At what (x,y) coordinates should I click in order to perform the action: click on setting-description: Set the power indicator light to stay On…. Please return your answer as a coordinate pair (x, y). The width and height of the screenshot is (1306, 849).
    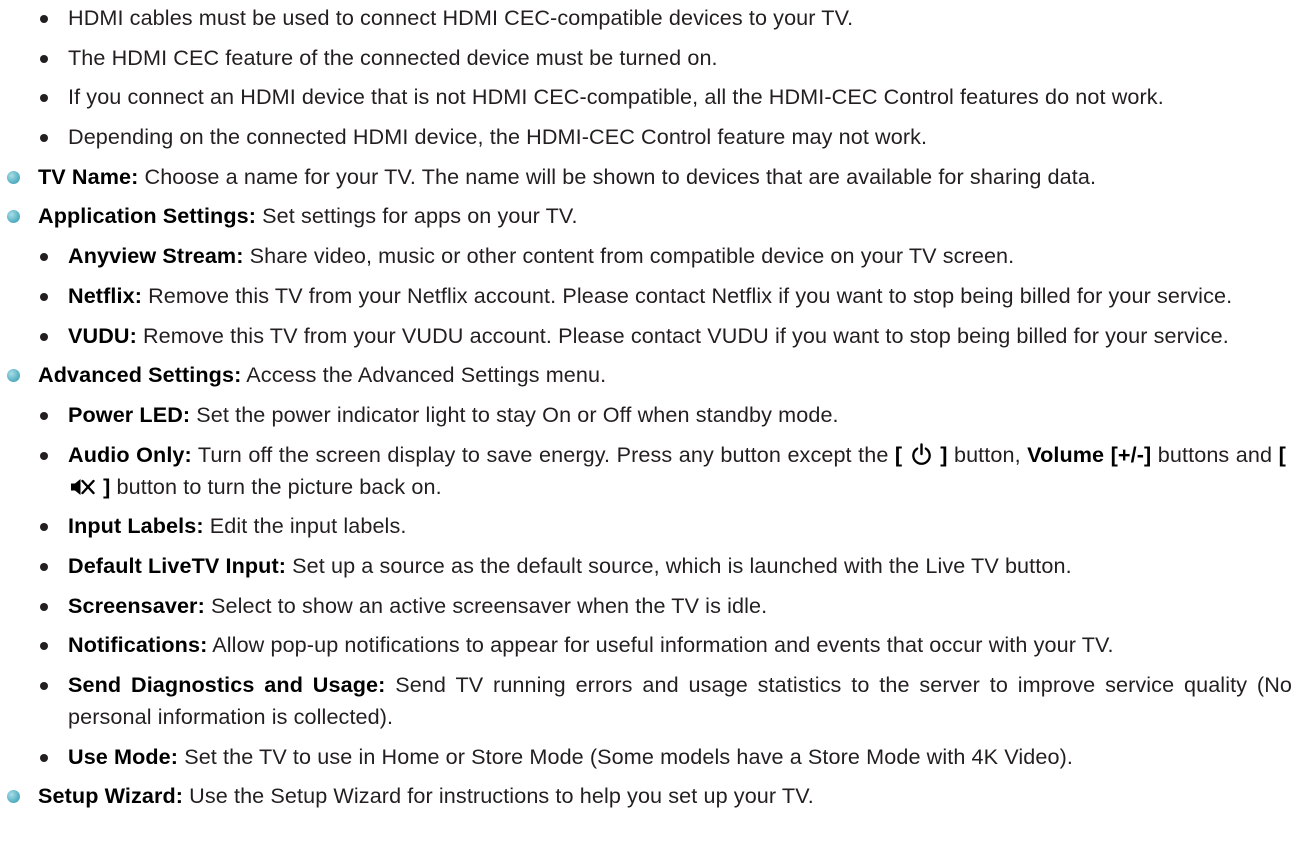
    Looking at the image, I should click on (514, 414).